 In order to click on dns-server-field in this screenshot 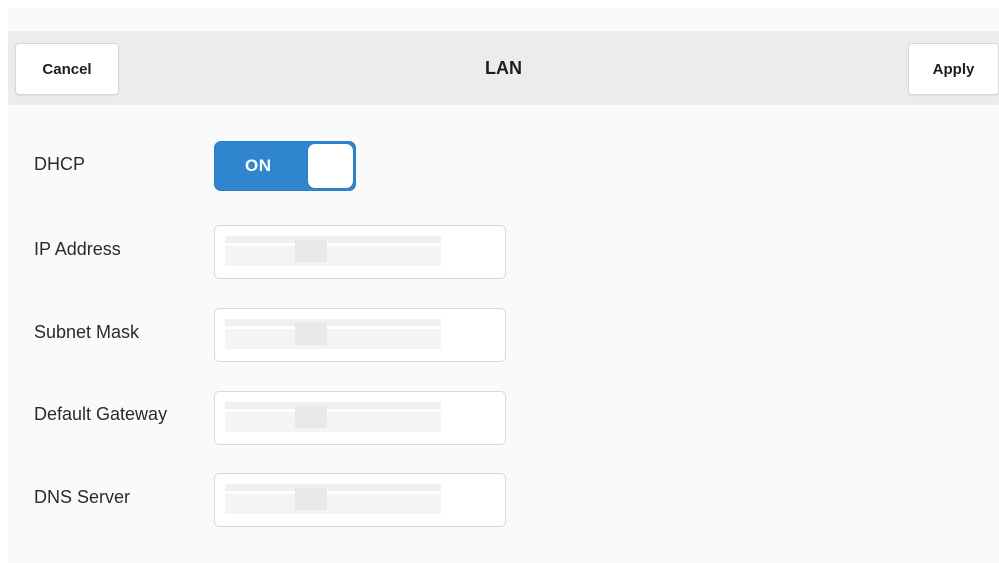, I will do `click(360, 500)`.